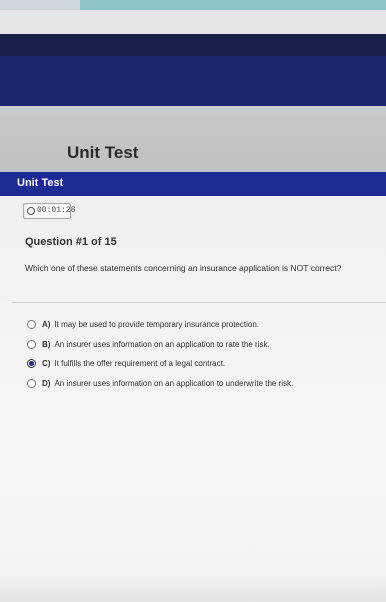 The height and width of the screenshot is (602, 386). I want to click on radio-button-b, so click(31, 344).